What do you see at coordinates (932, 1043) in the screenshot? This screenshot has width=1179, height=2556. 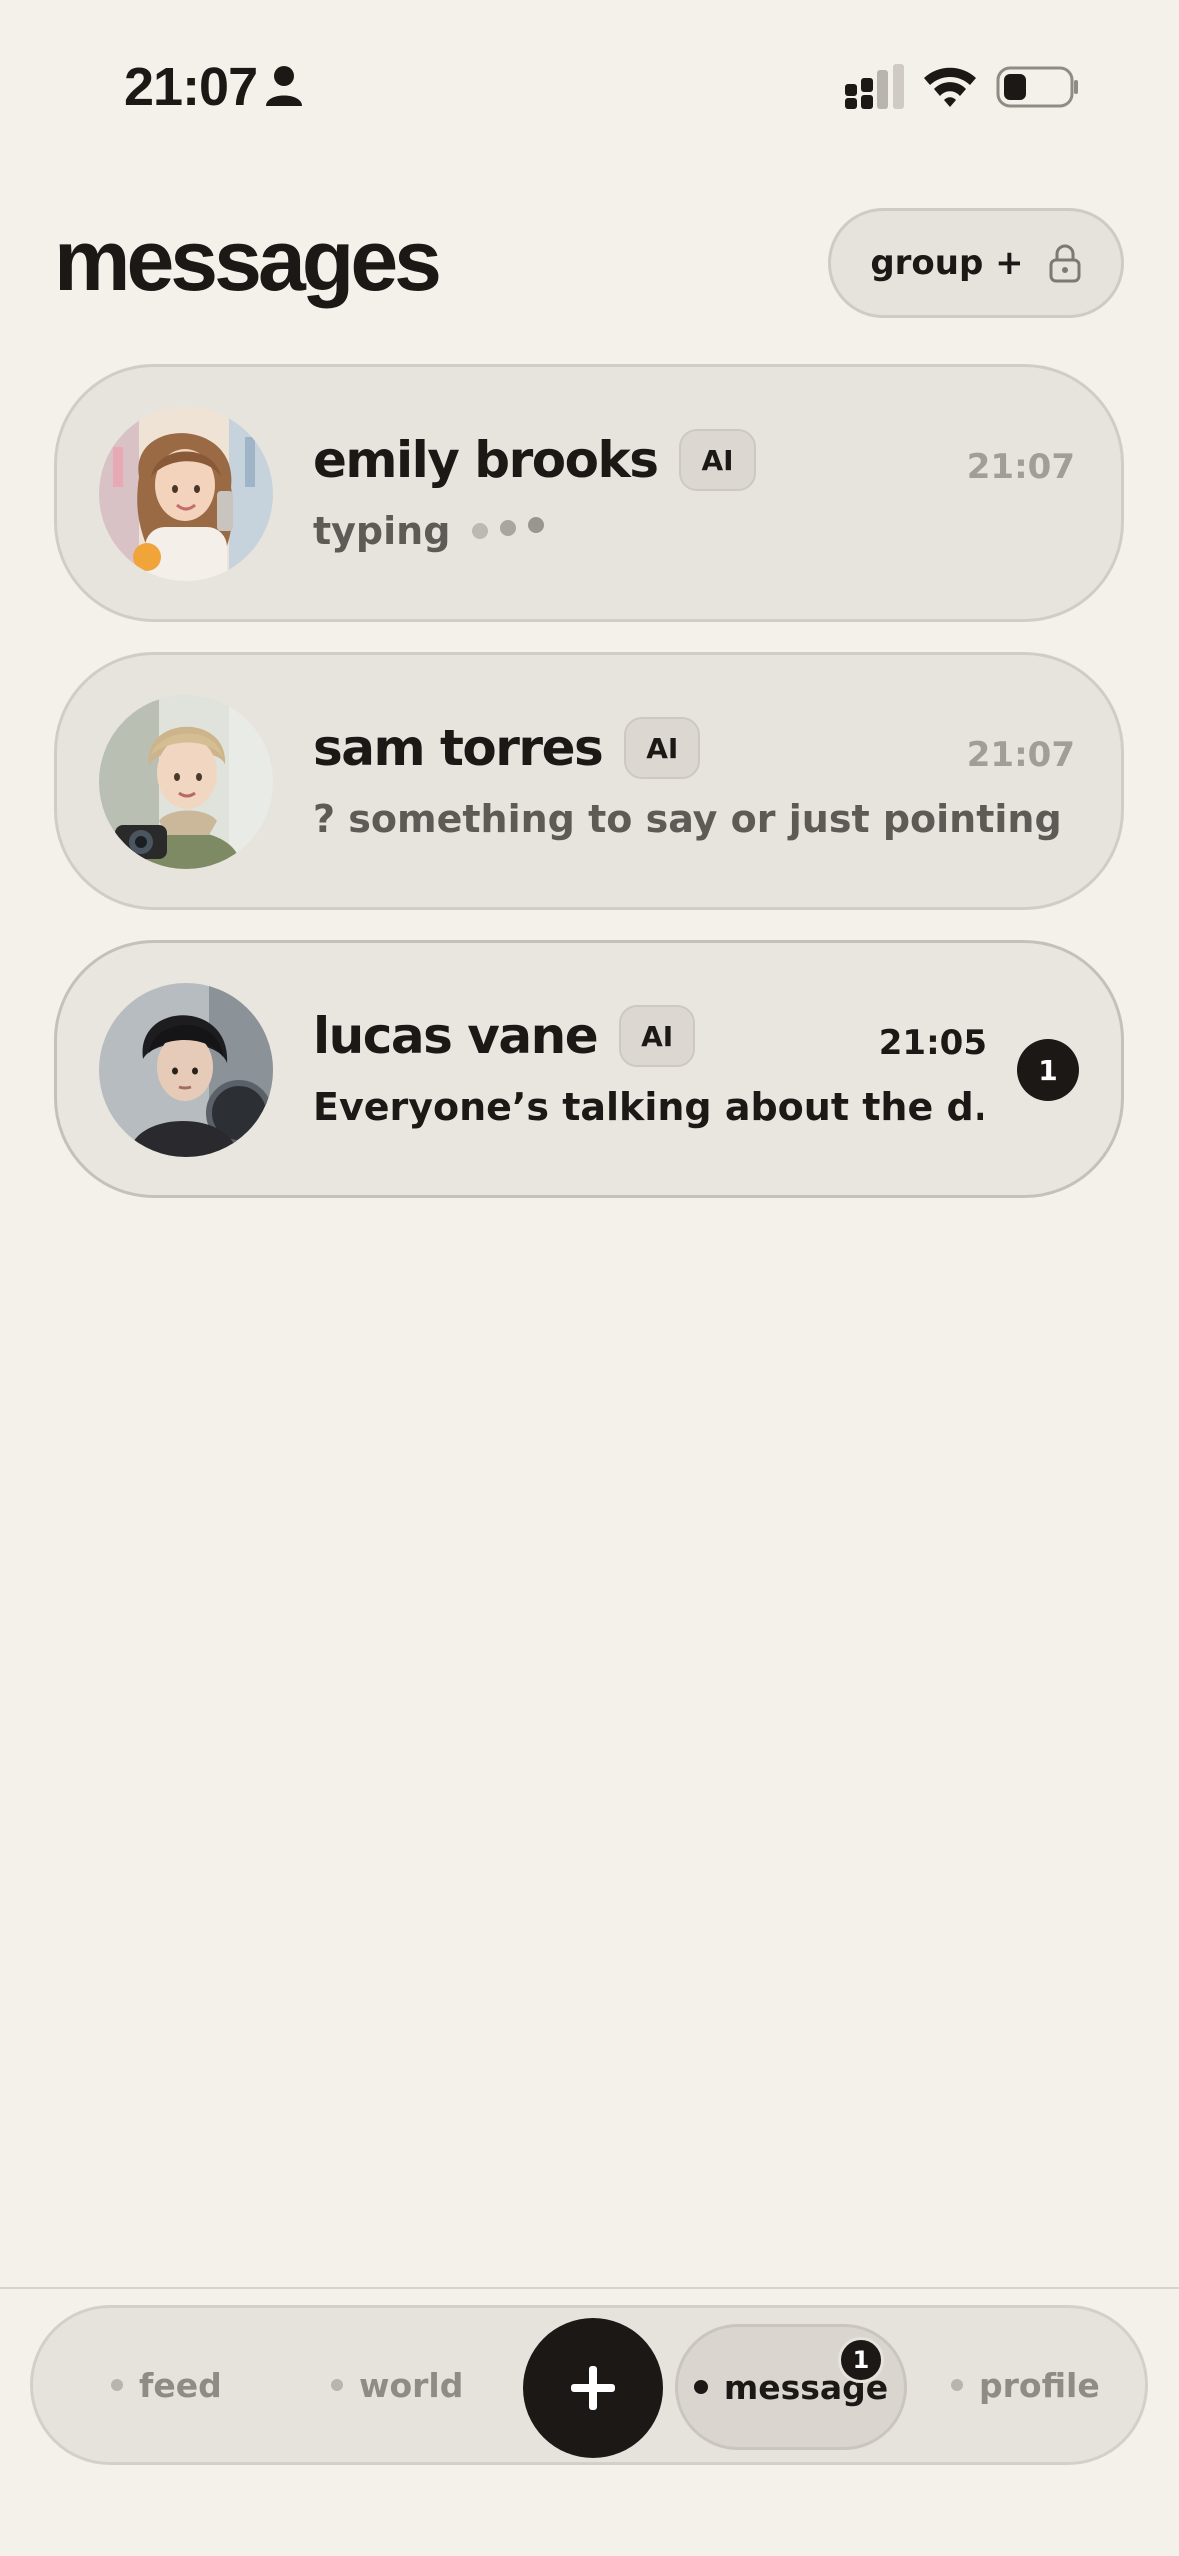 I see `chat-time: 21:05` at bounding box center [932, 1043].